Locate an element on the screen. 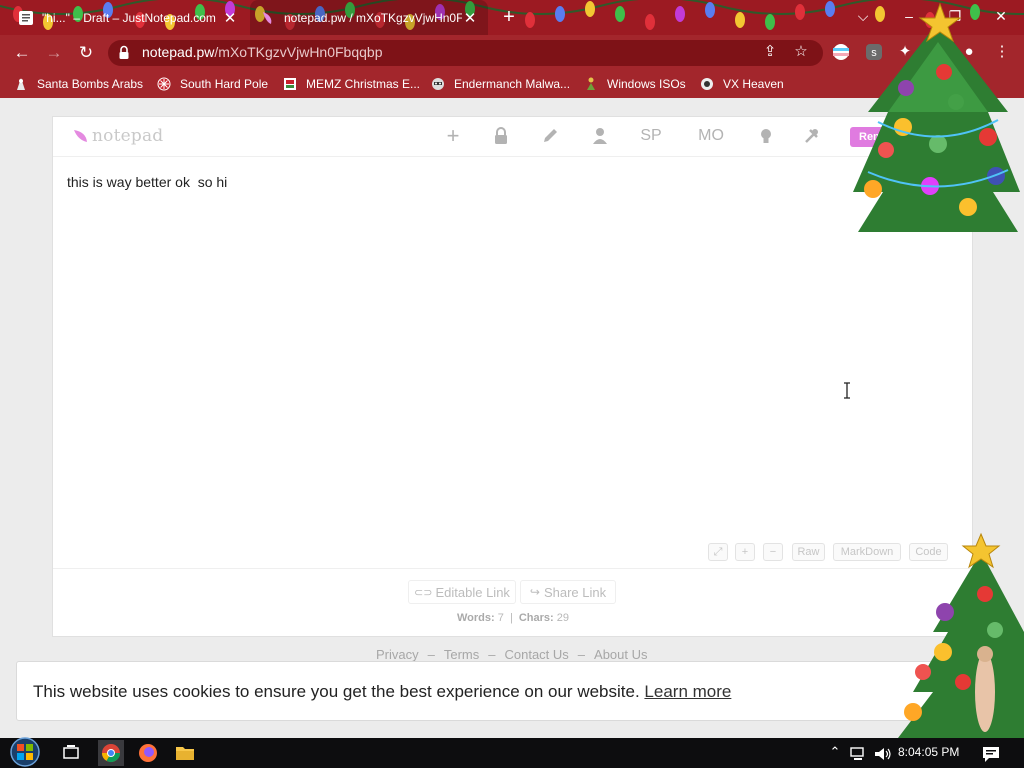 This screenshot has height=768, width=1024. share-link-button: ↪ Share Link is located at coordinates (568, 592).